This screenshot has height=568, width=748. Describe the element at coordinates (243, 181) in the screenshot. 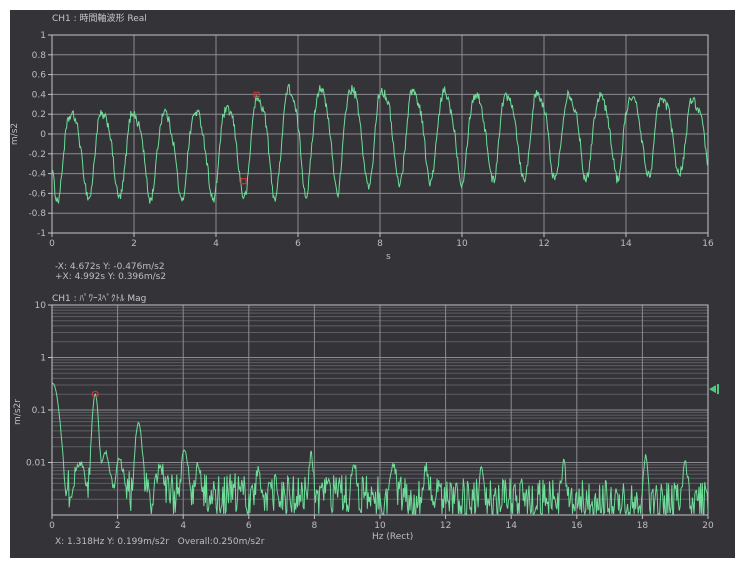

I see `time-cursor-marker` at that location.